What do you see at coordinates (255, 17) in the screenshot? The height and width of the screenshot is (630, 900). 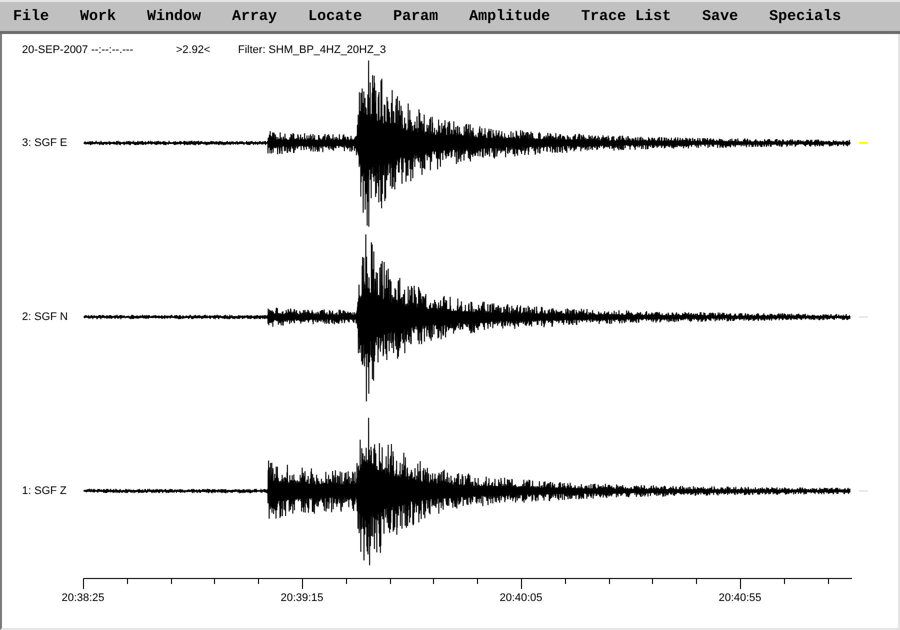 I see `menu-button: Array` at bounding box center [255, 17].